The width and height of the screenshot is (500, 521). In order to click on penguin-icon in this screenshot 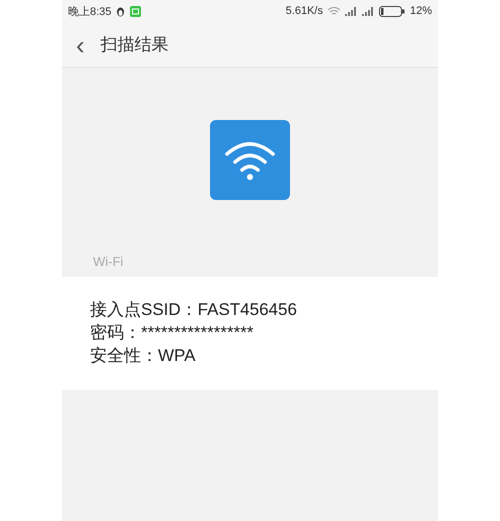, I will do `click(121, 11)`.